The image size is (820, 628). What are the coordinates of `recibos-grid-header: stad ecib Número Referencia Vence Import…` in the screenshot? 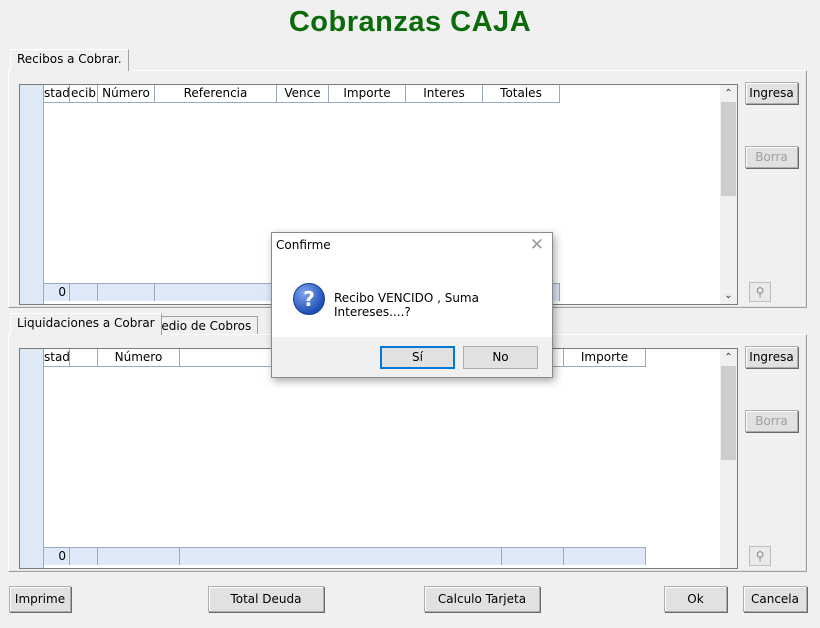 It's located at (302, 94).